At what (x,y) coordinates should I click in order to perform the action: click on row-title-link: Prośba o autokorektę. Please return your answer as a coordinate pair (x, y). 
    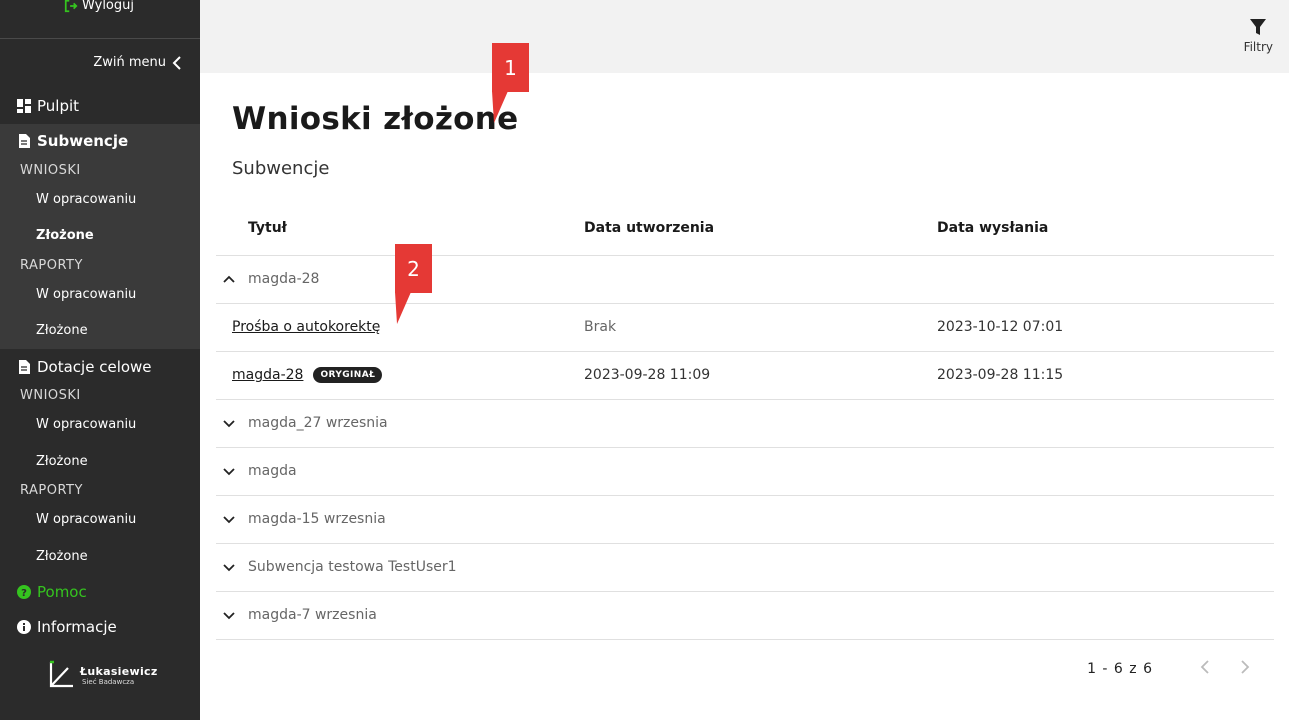
    Looking at the image, I should click on (306, 327).